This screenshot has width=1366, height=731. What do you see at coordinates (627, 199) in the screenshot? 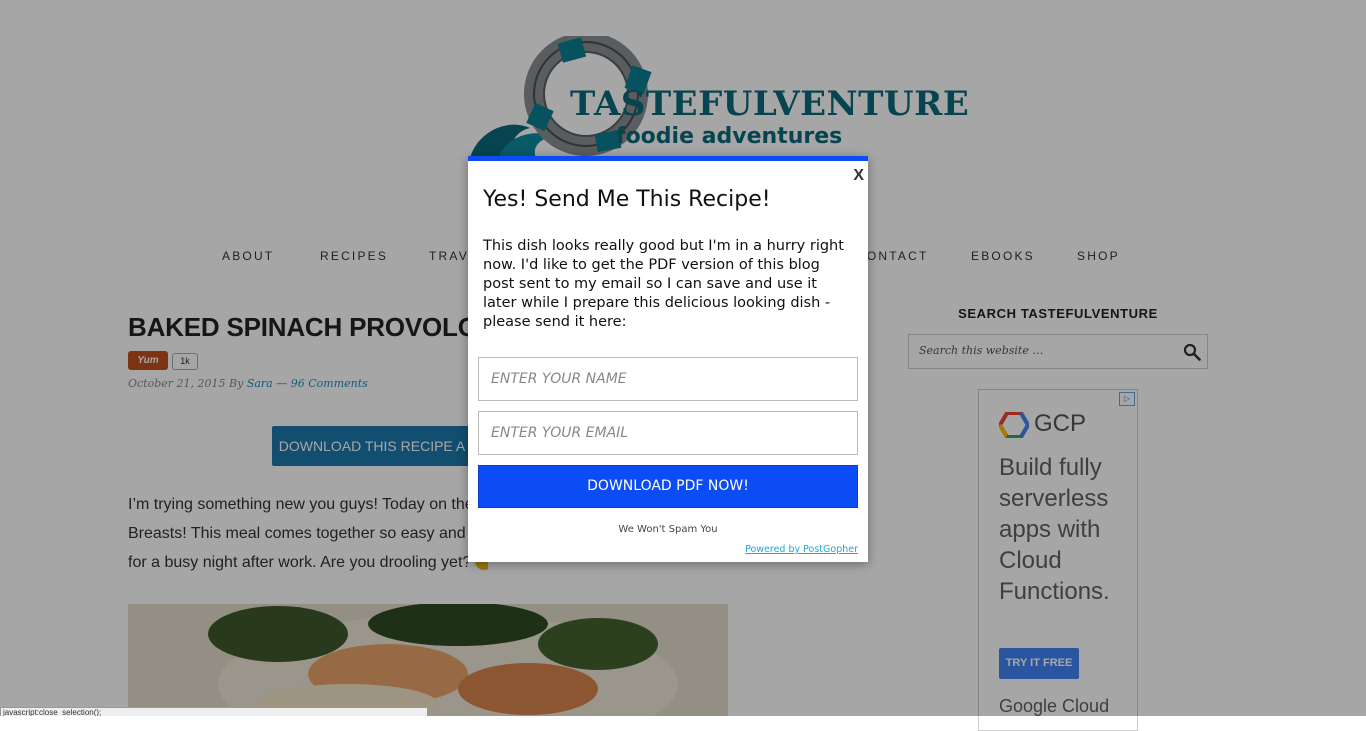
I see `modal-title: Yes! Send Me This Recipe!` at bounding box center [627, 199].